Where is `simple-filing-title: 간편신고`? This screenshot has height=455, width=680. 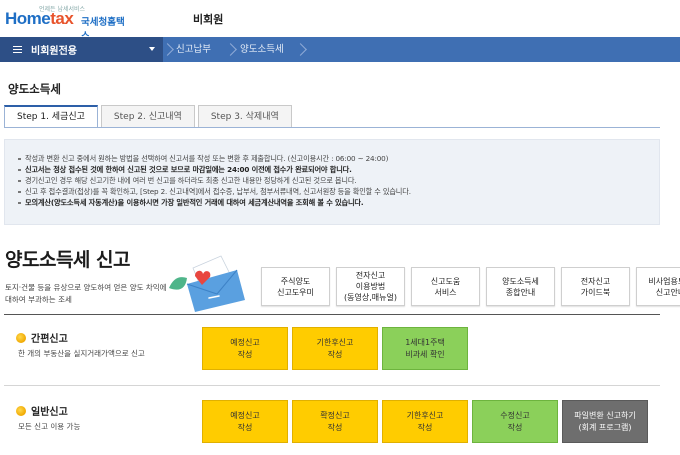
simple-filing-title: 간편신고 is located at coordinates (42, 337).